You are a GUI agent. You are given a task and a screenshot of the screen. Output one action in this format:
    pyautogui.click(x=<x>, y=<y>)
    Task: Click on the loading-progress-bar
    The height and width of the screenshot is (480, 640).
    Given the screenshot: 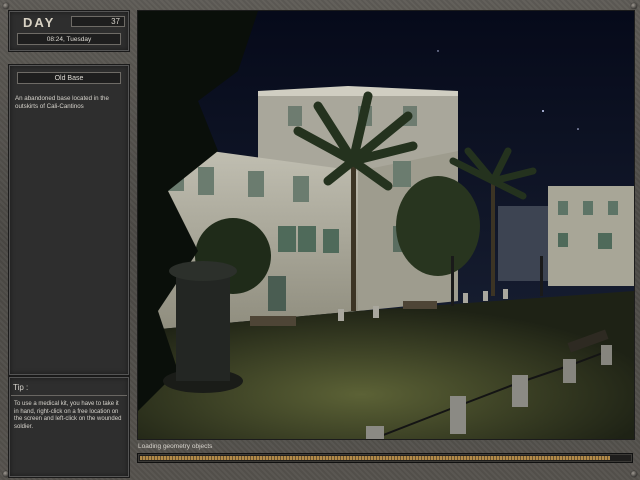 What is the action you would take?
    pyautogui.click(x=385, y=458)
    